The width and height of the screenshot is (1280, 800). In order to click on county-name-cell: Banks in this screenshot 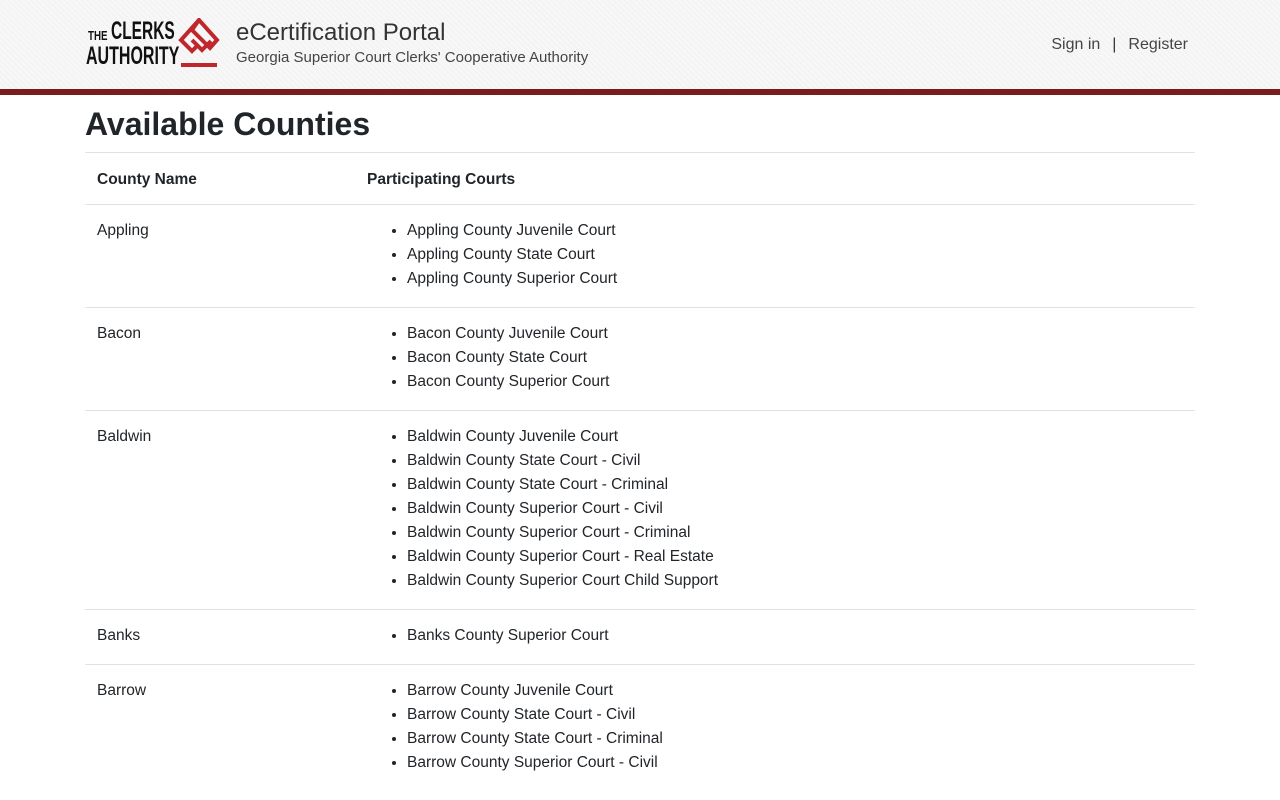, I will do `click(220, 637)`.